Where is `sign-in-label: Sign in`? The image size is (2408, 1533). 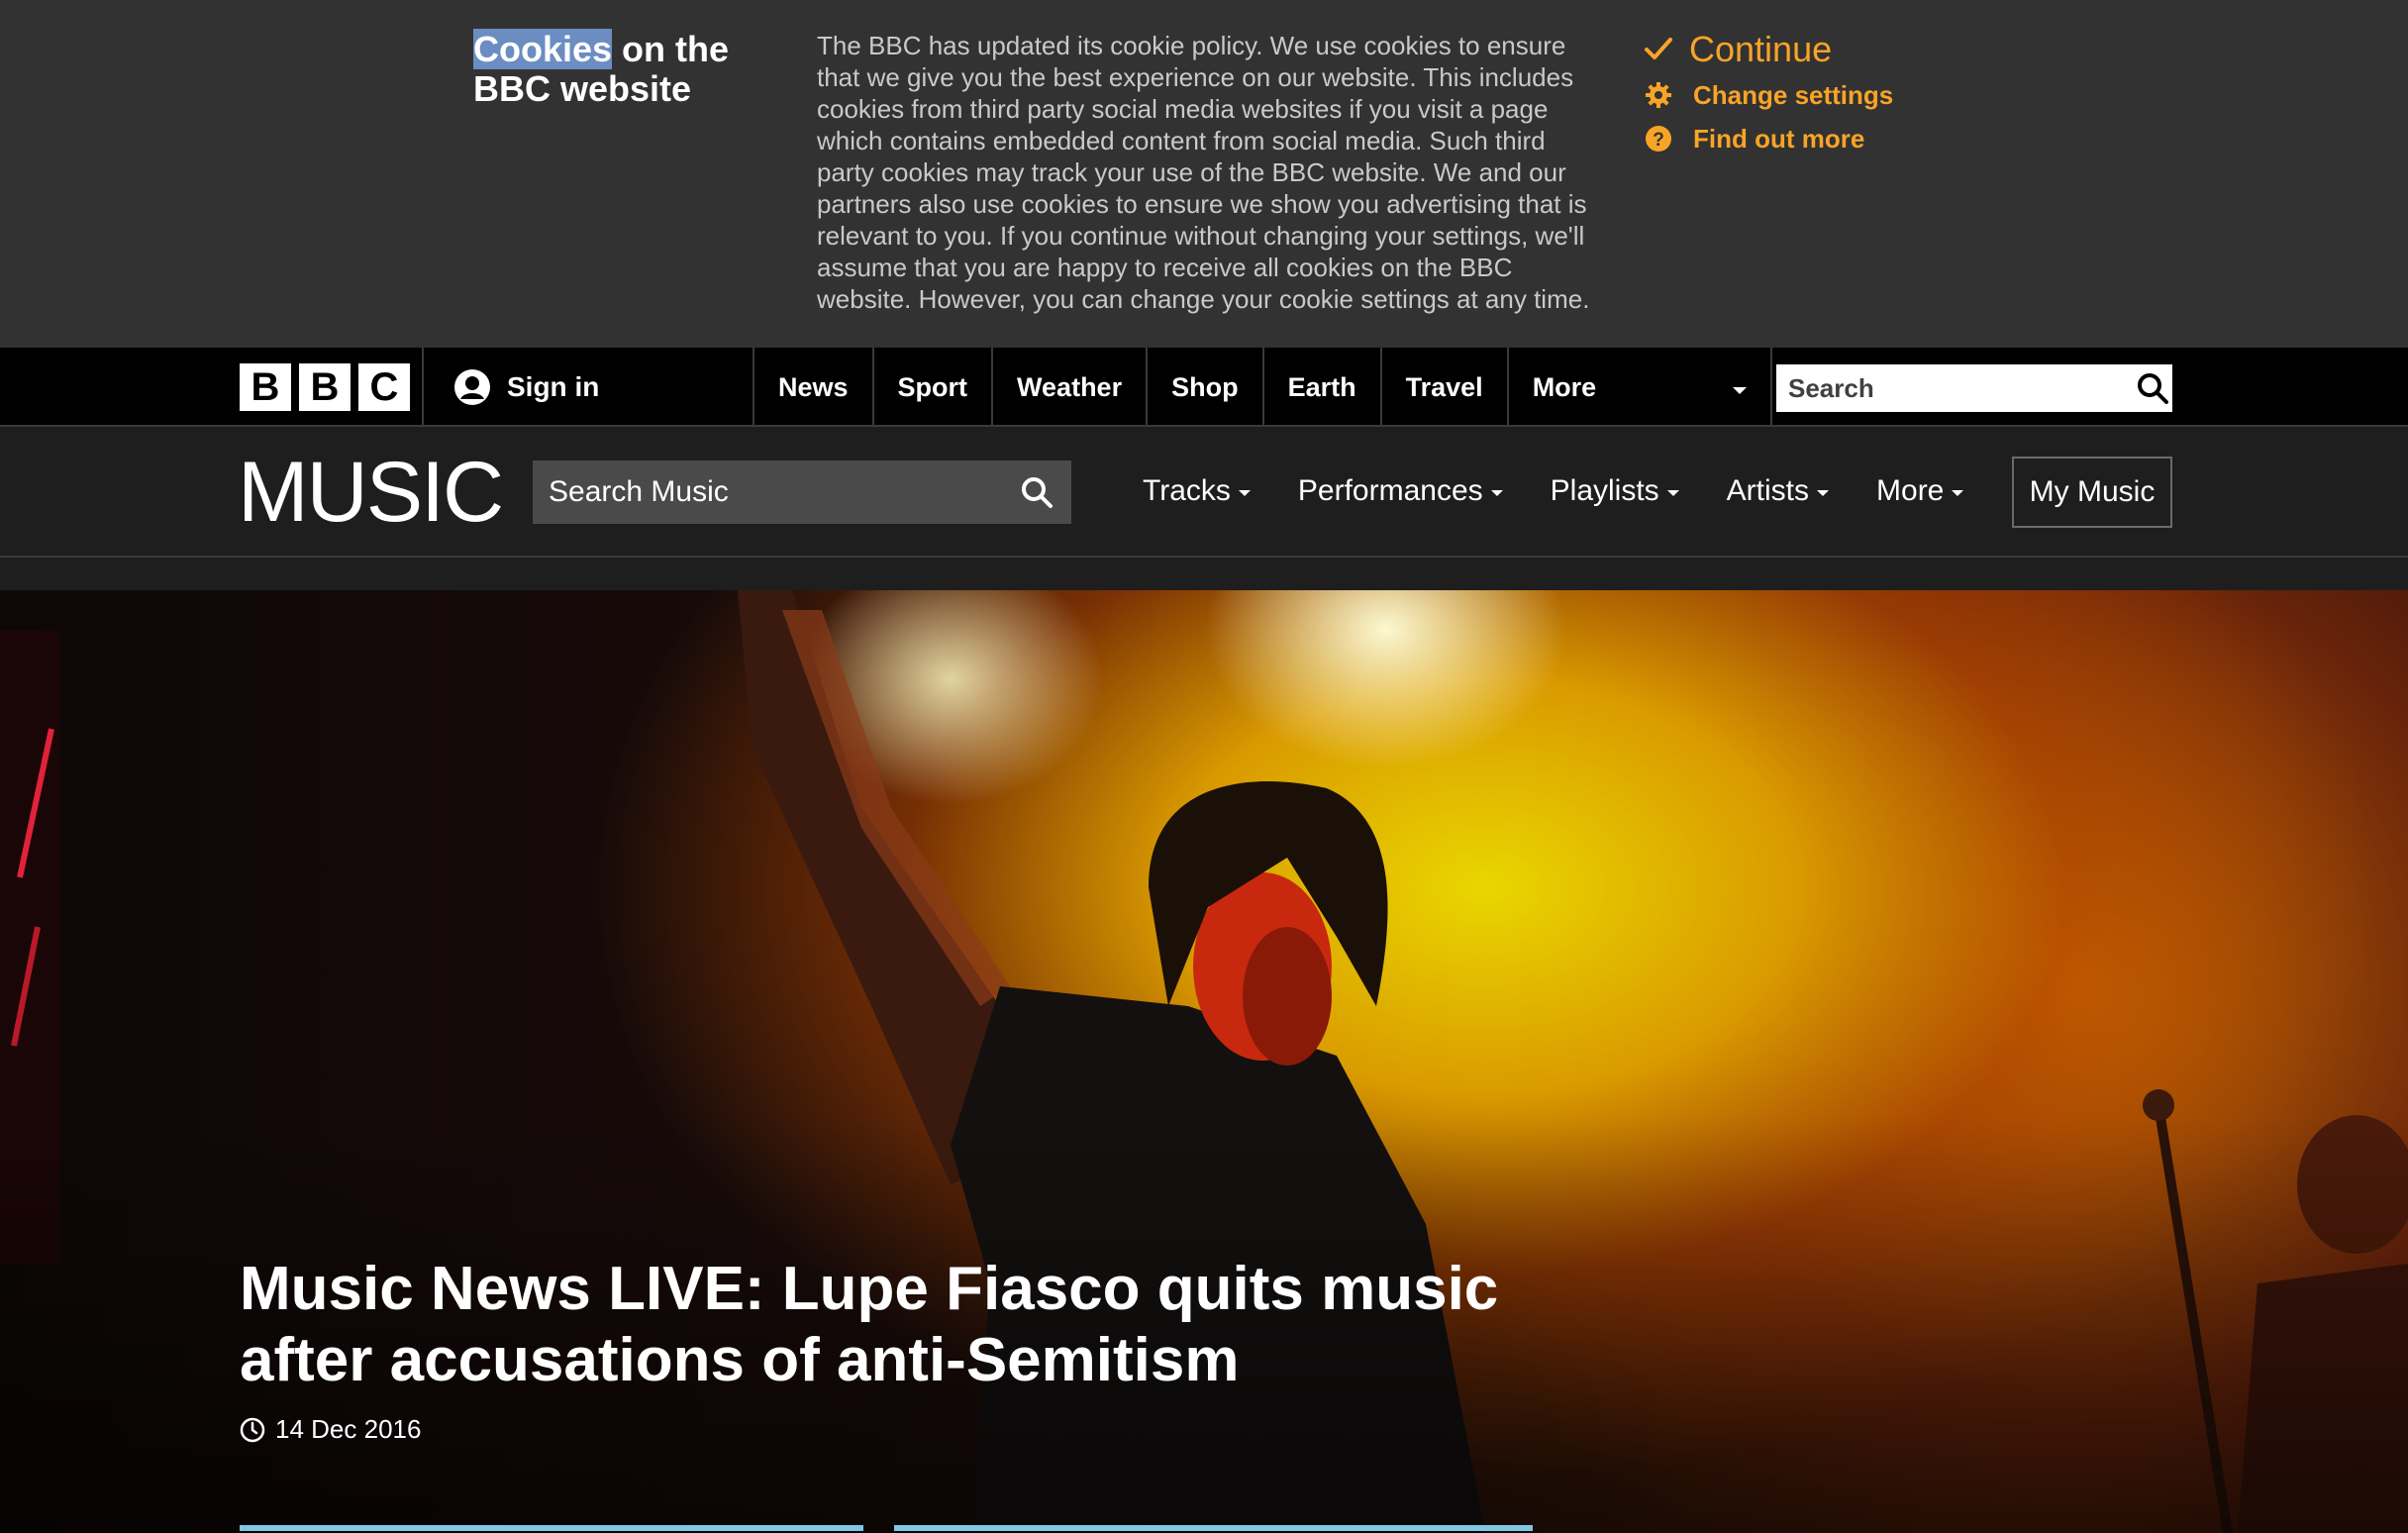 sign-in-label: Sign in is located at coordinates (553, 386).